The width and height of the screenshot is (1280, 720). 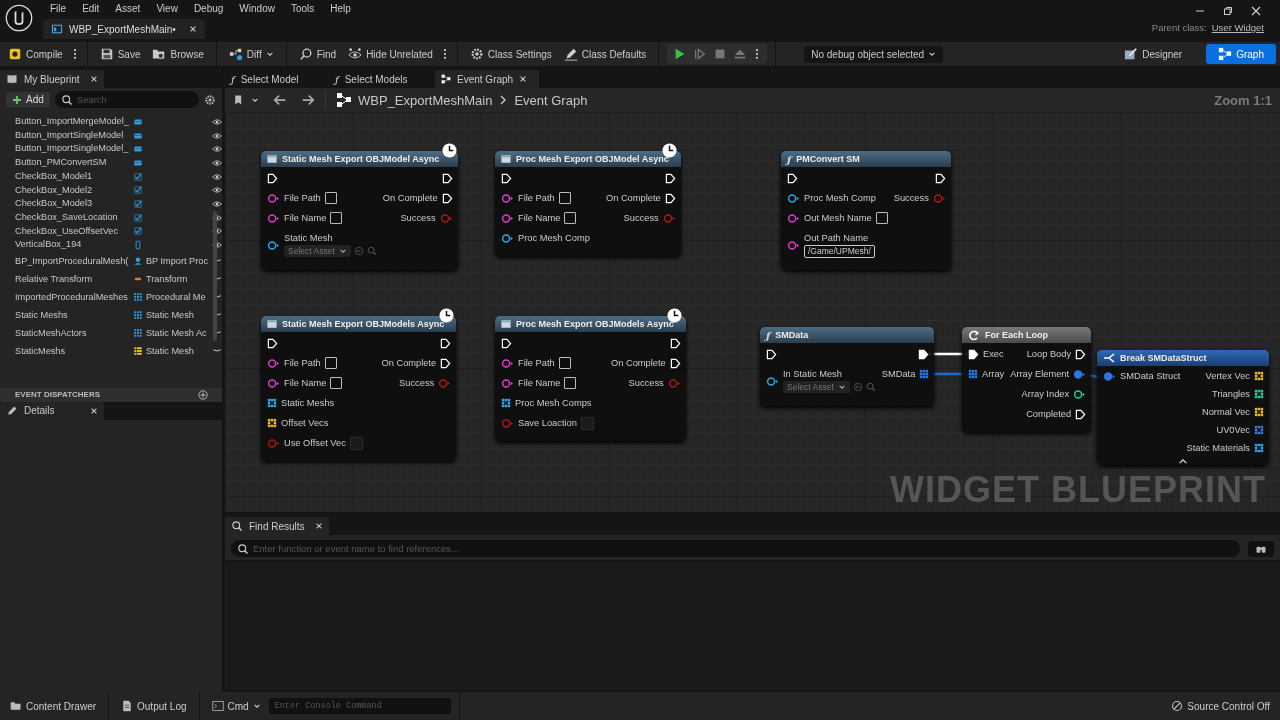 I want to click on variable-name: Relative Transform, so click(x=72, y=279).